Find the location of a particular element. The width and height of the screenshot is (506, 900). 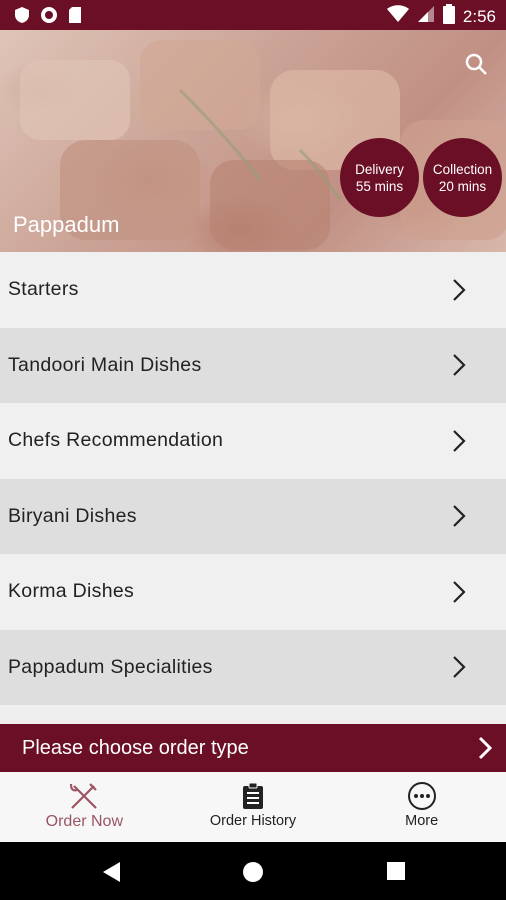

menu-item-tandoori-main-dishes: Tandoori Main Dishes is located at coordinates (253, 365).